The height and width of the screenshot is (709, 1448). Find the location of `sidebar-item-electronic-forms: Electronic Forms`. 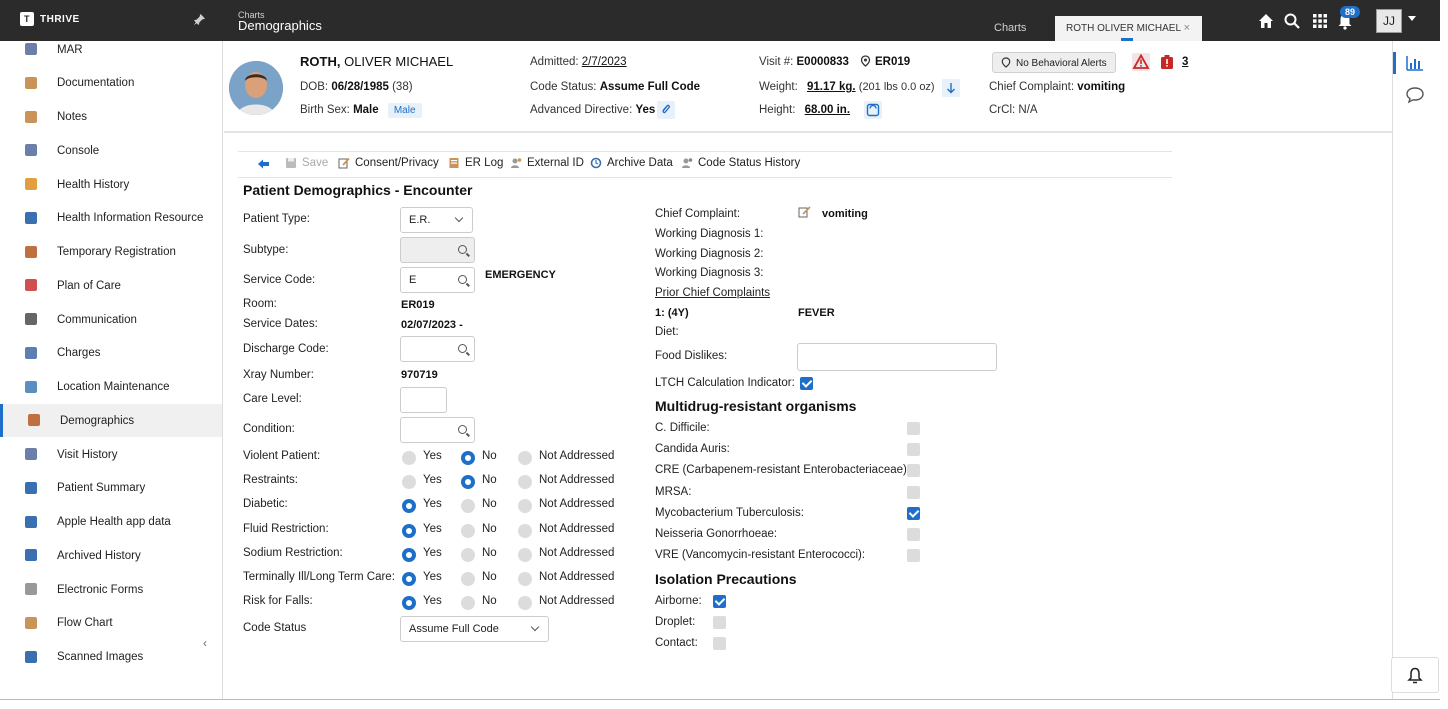

sidebar-item-electronic-forms: Electronic Forms is located at coordinates (111, 589).